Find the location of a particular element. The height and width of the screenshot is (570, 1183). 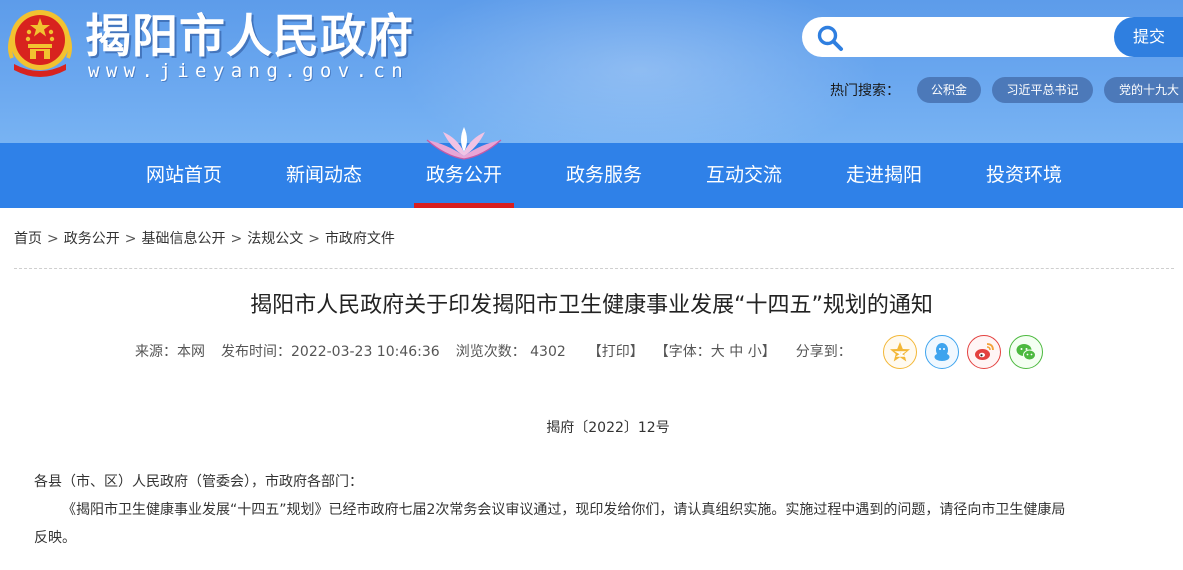

hot-tag-19th-congress: 党的十九大 is located at coordinates (1143, 90).